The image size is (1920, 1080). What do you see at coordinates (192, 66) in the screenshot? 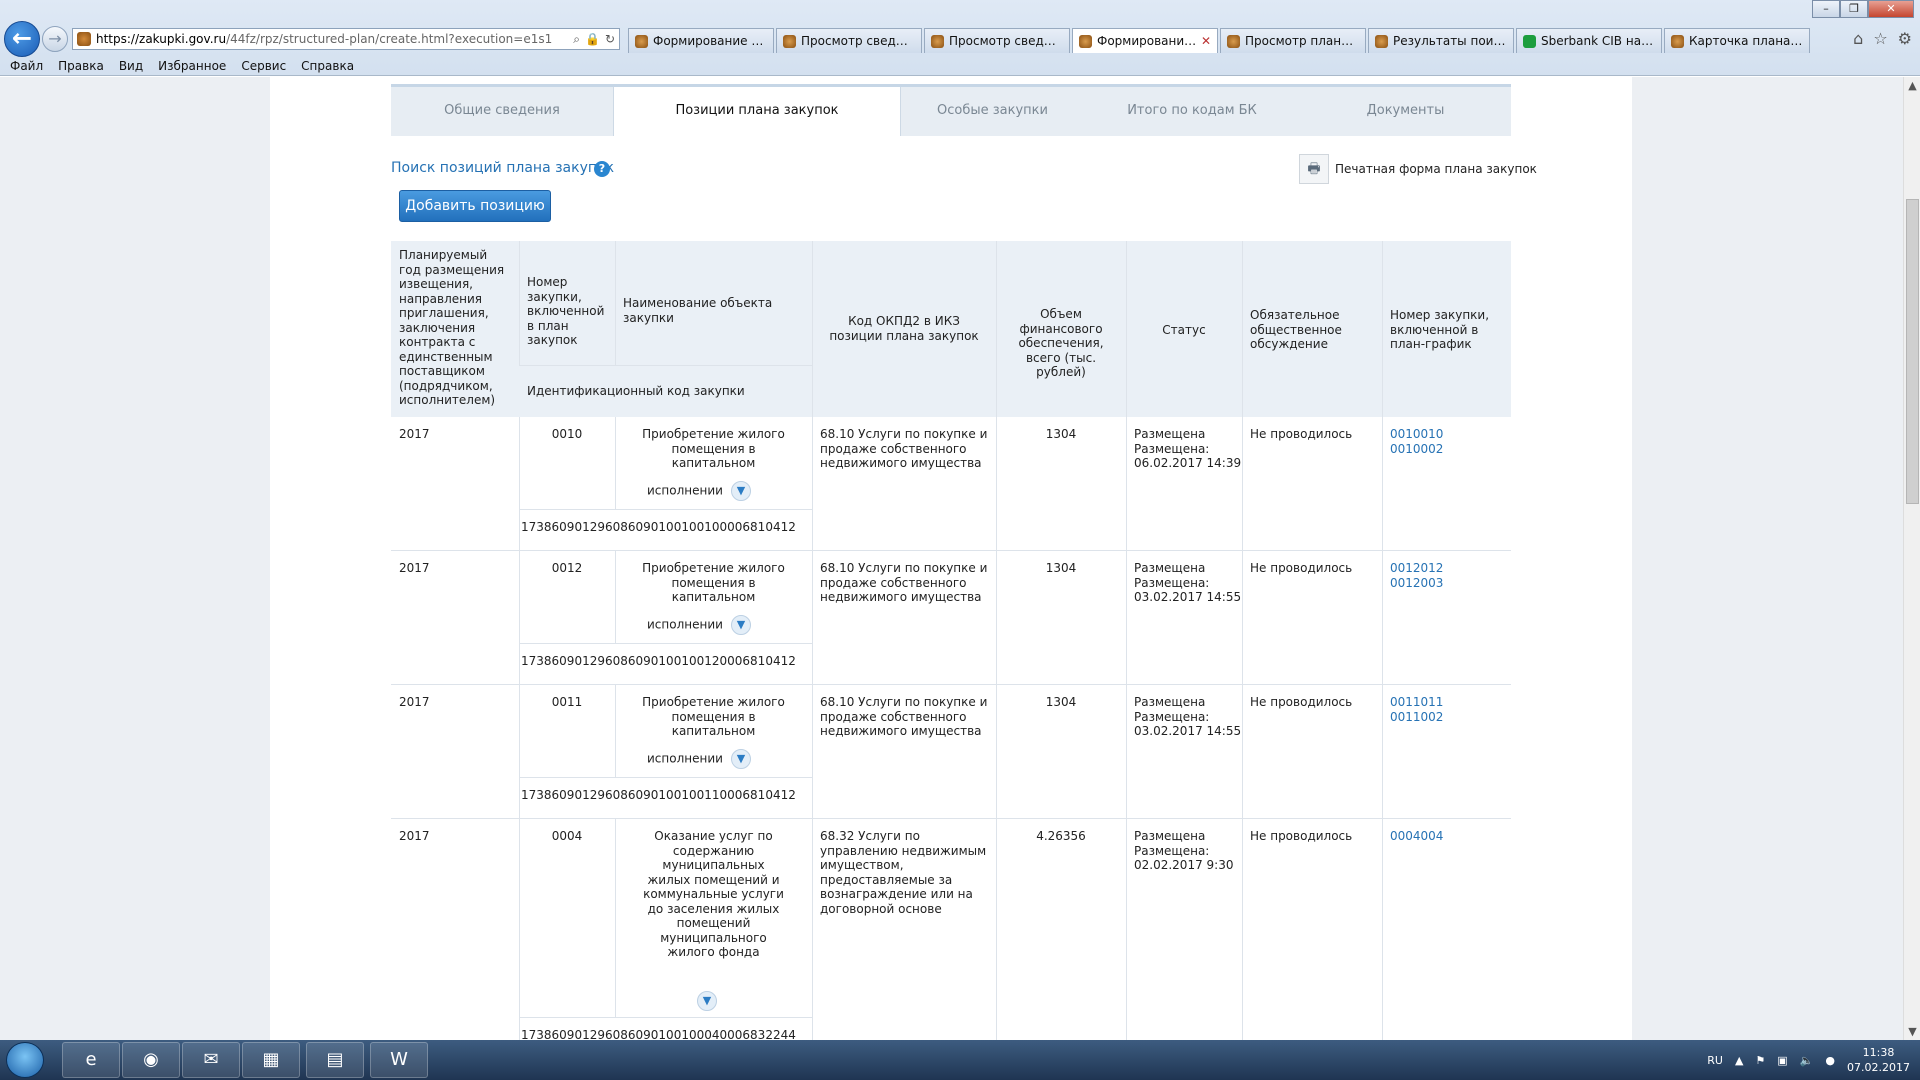
I see `menu-item: Избранное` at bounding box center [192, 66].